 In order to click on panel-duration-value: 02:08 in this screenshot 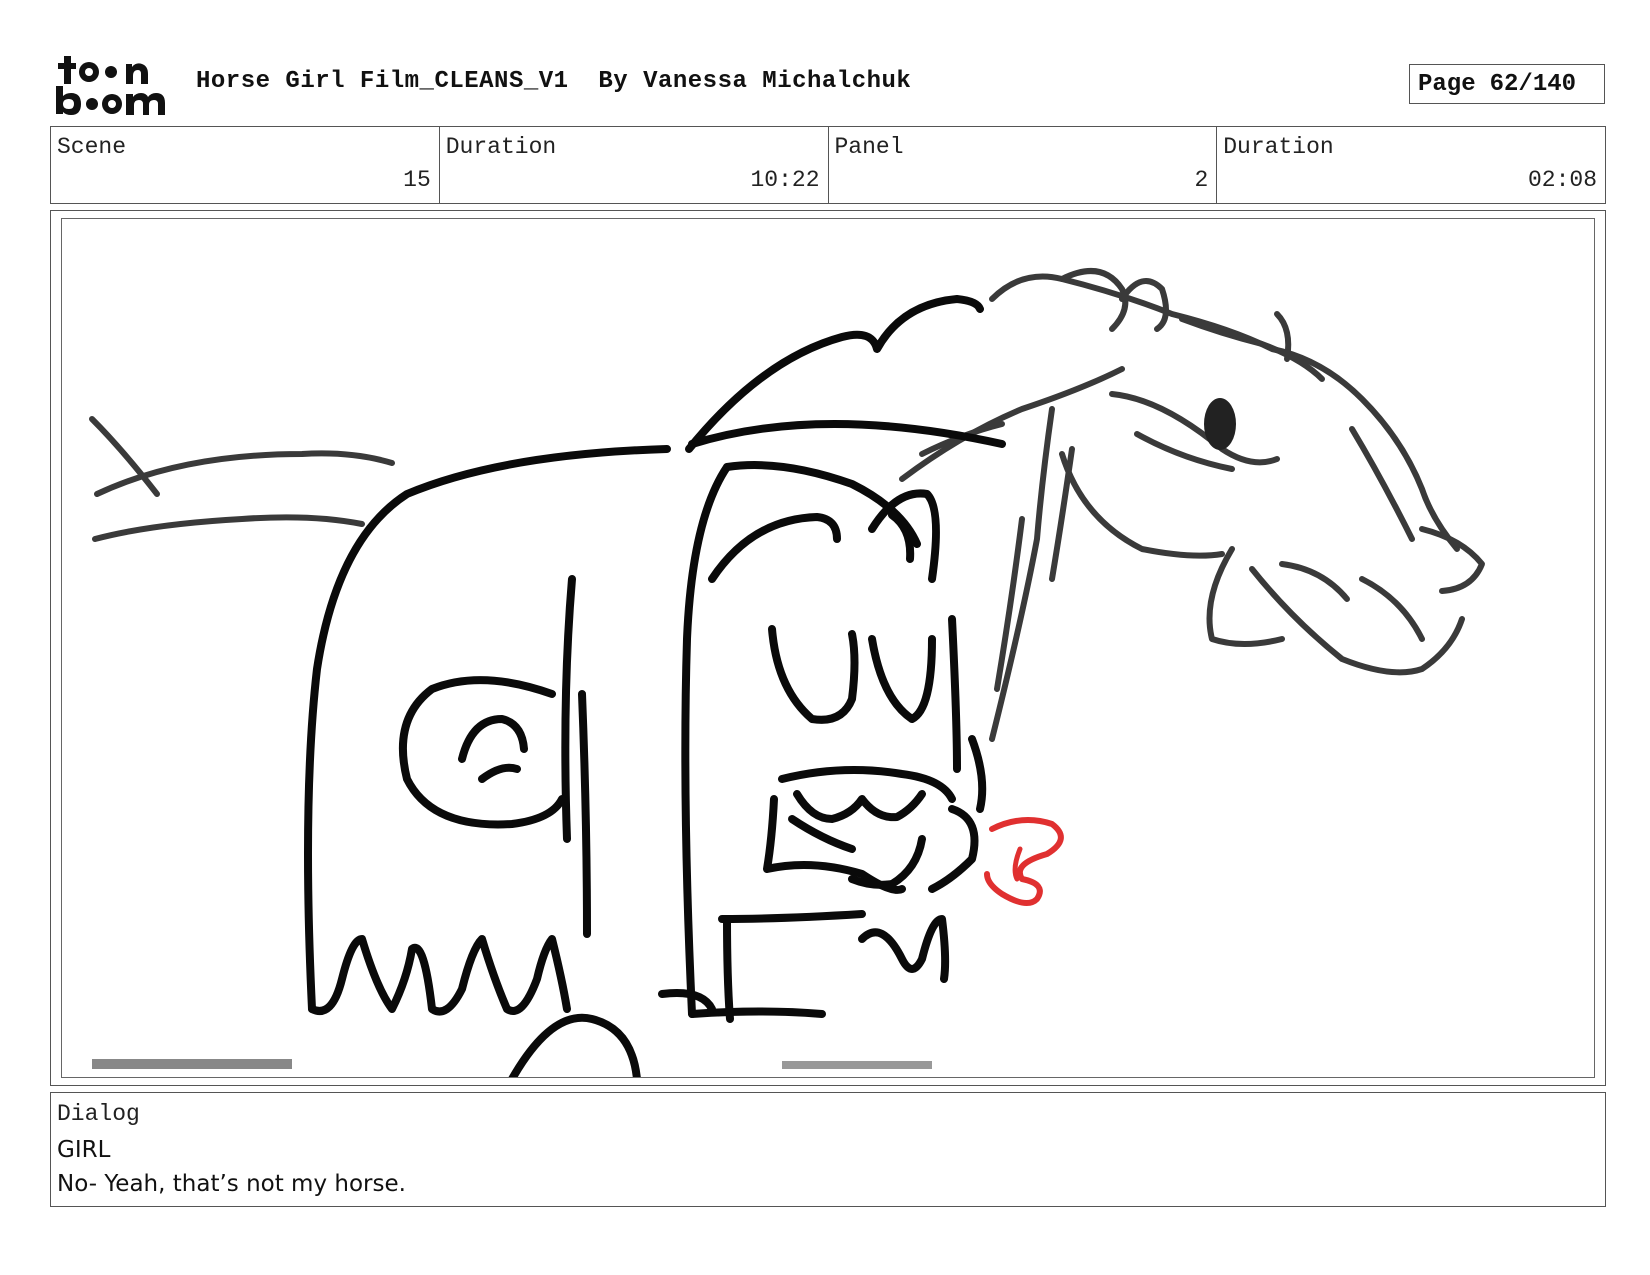, I will do `click(1562, 180)`.